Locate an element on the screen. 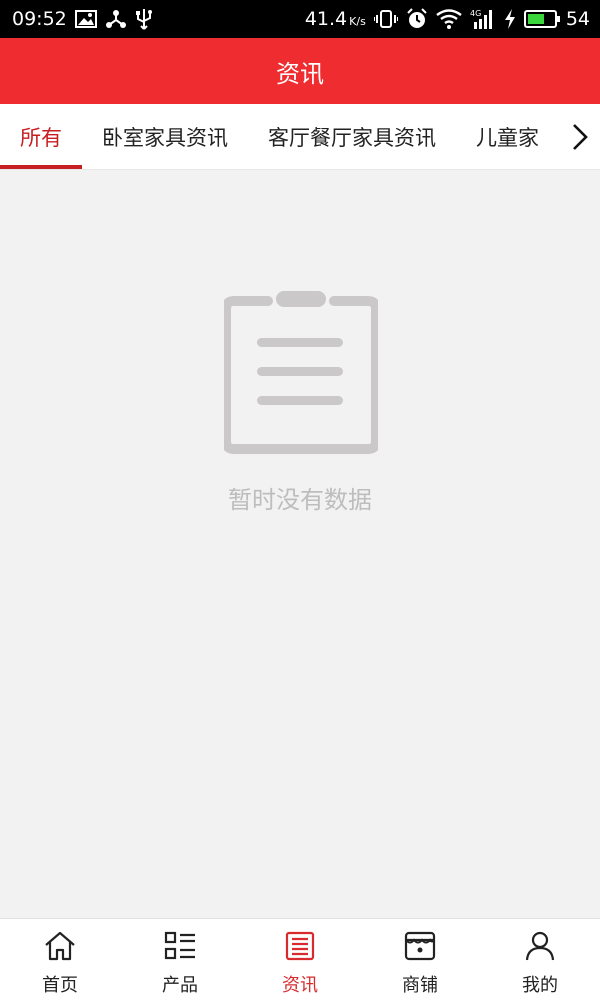 This screenshot has width=600, height=1000. tabs-track: 所有 卧室家具资讯 客厅餐厅家具资讯 儿童家 is located at coordinates (279, 136).